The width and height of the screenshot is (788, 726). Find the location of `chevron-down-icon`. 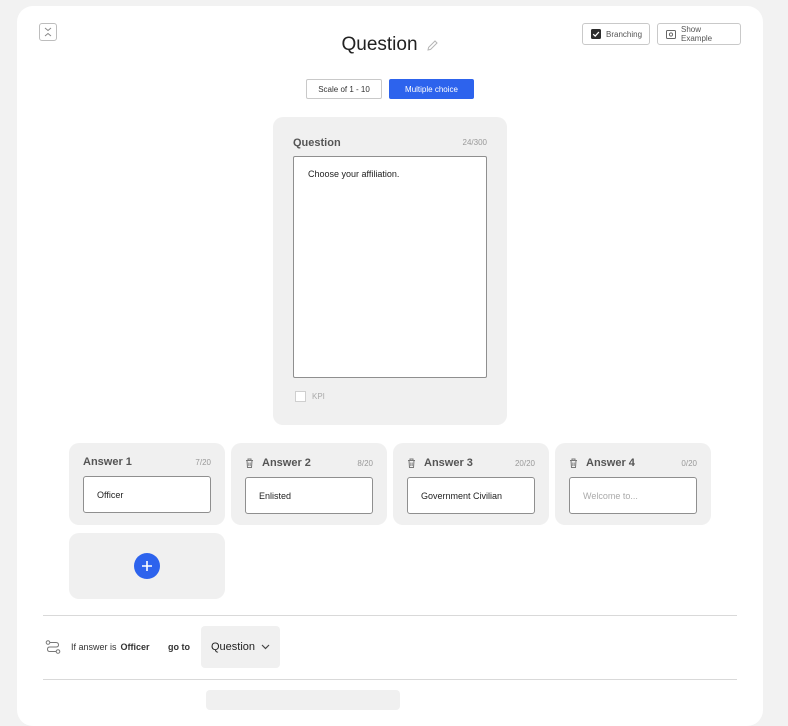

chevron-down-icon is located at coordinates (265, 647).